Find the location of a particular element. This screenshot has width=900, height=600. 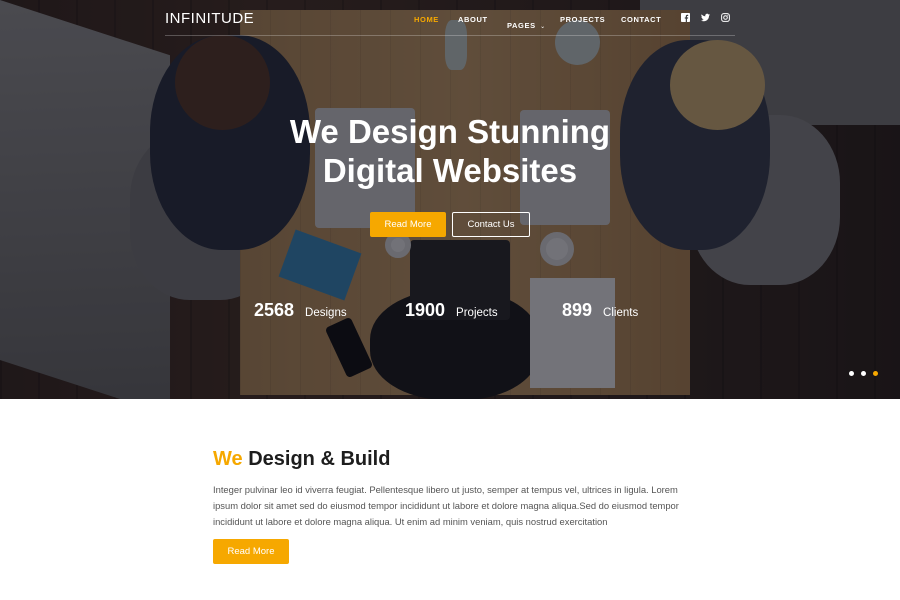

nav-pages: PAGES ⌄ is located at coordinates (526, 24).